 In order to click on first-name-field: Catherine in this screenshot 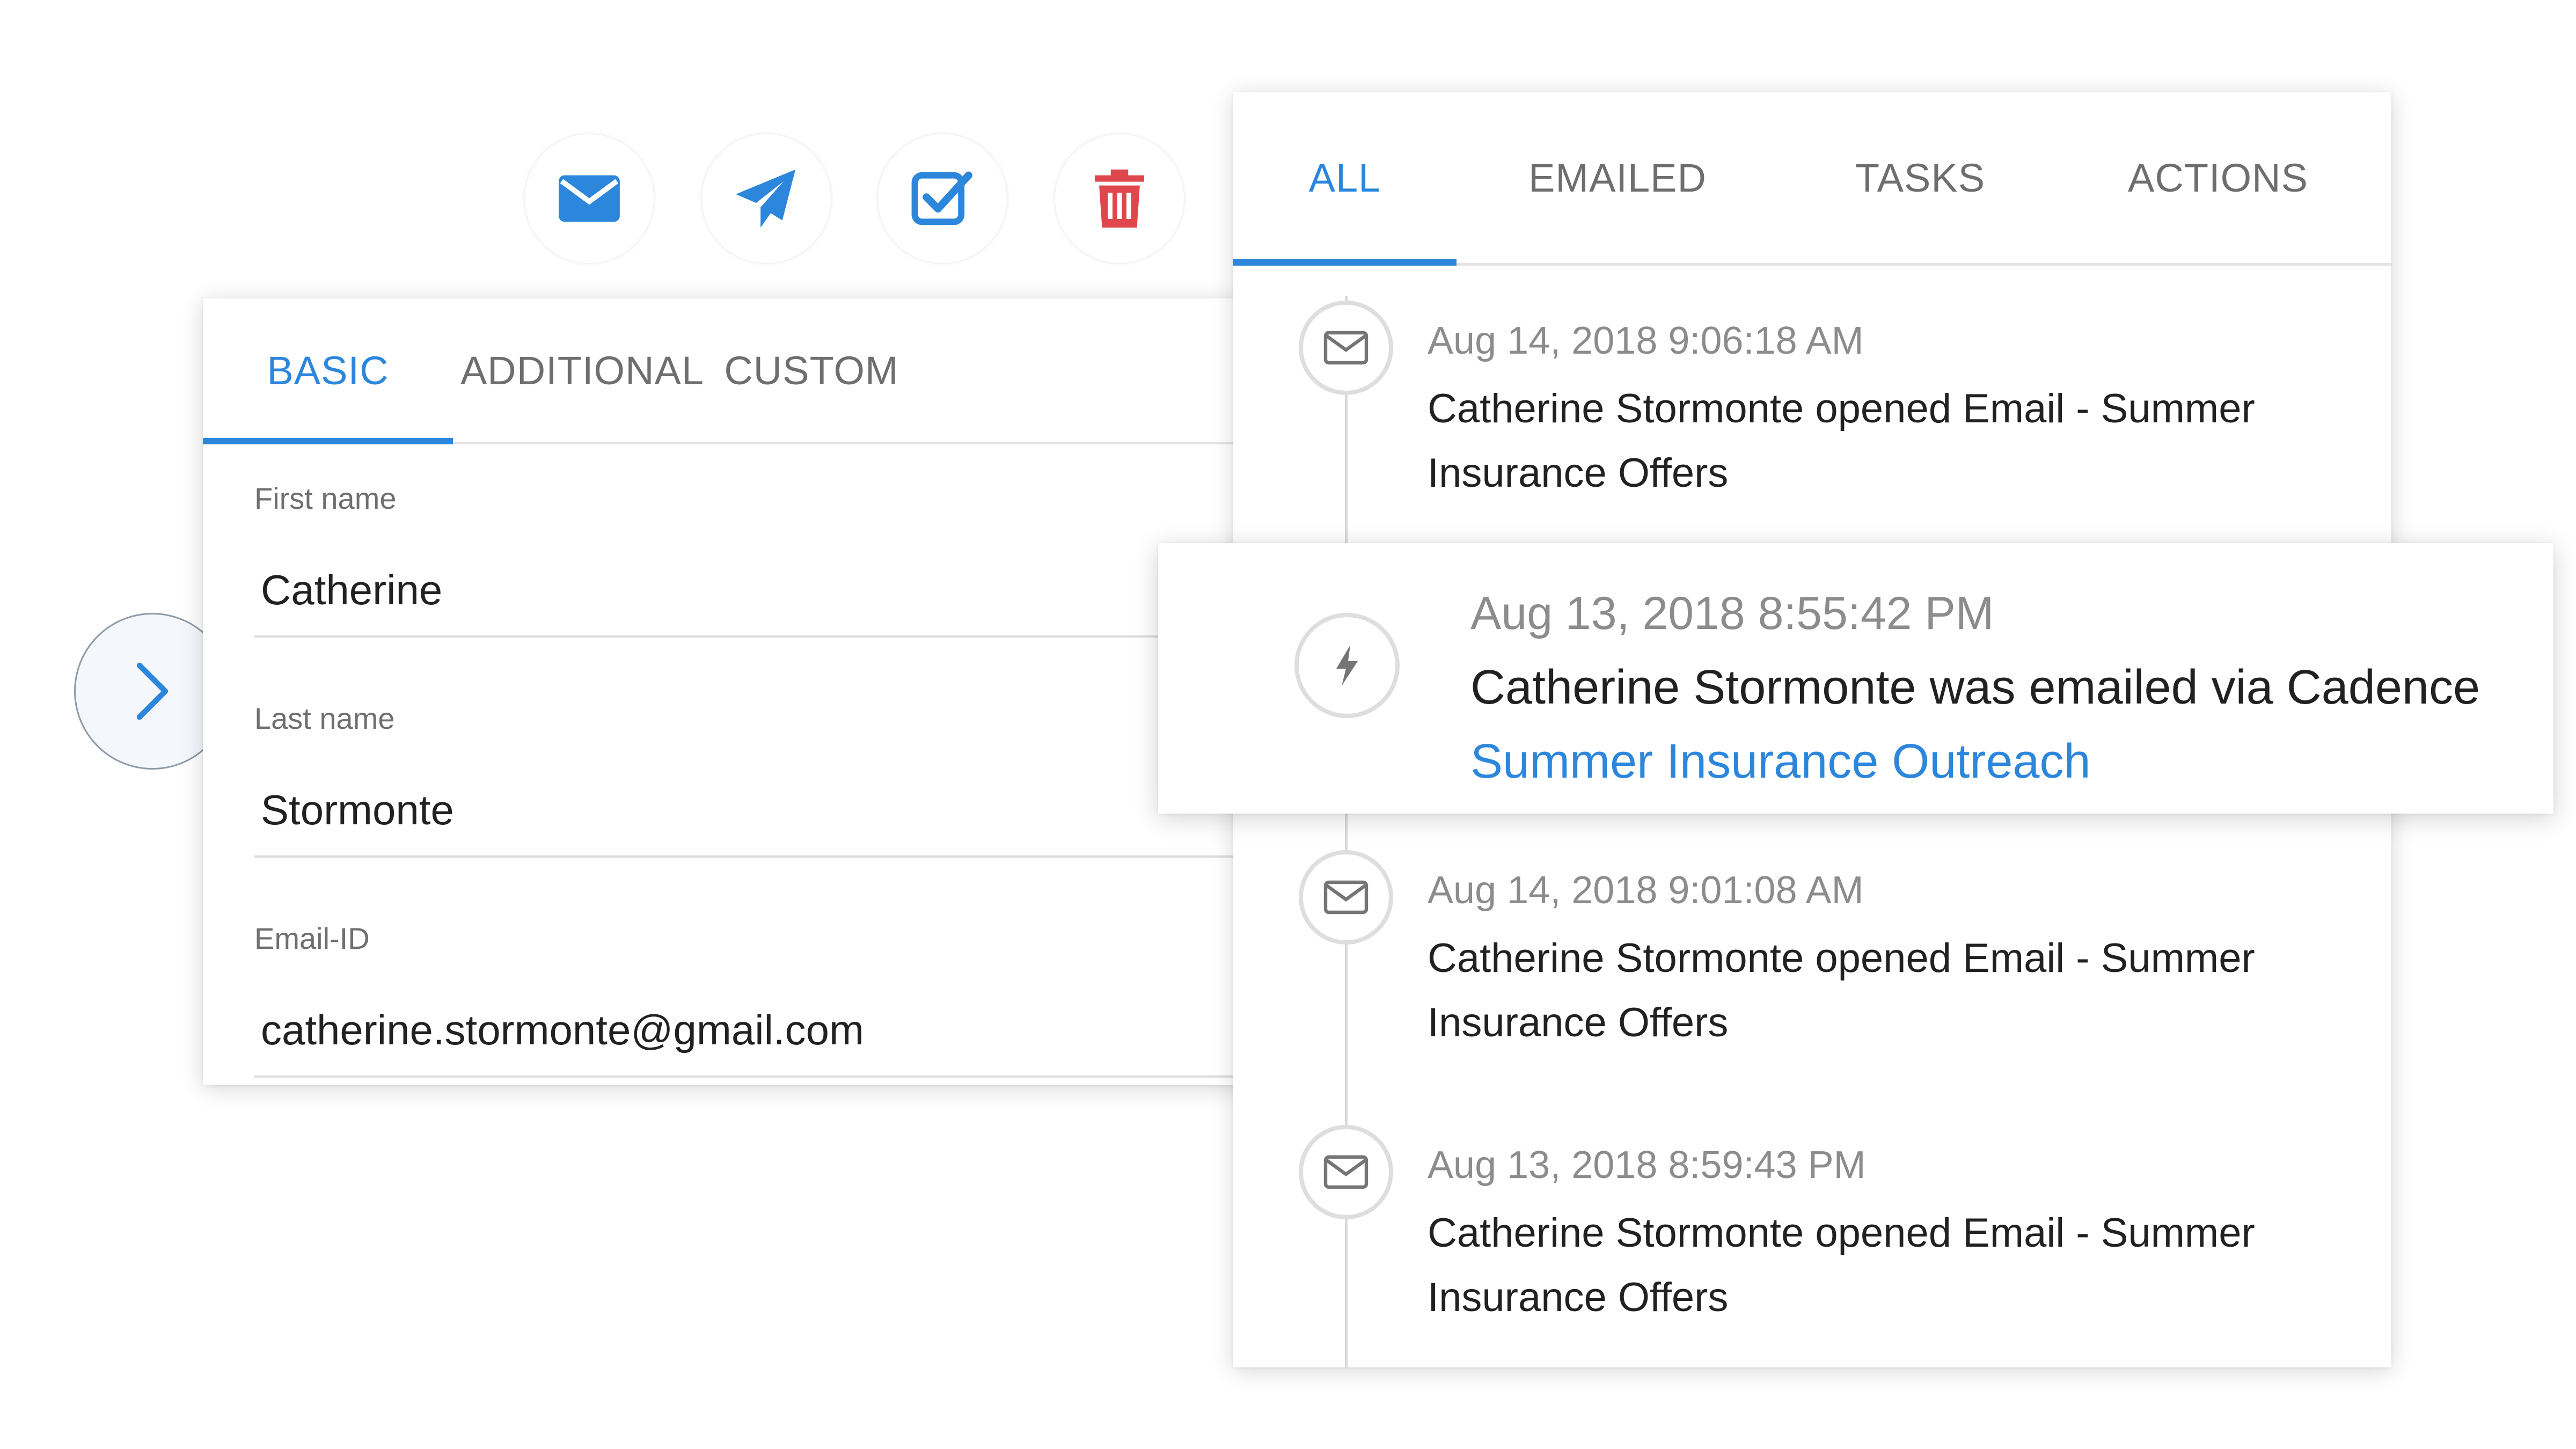, I will do `click(351, 590)`.